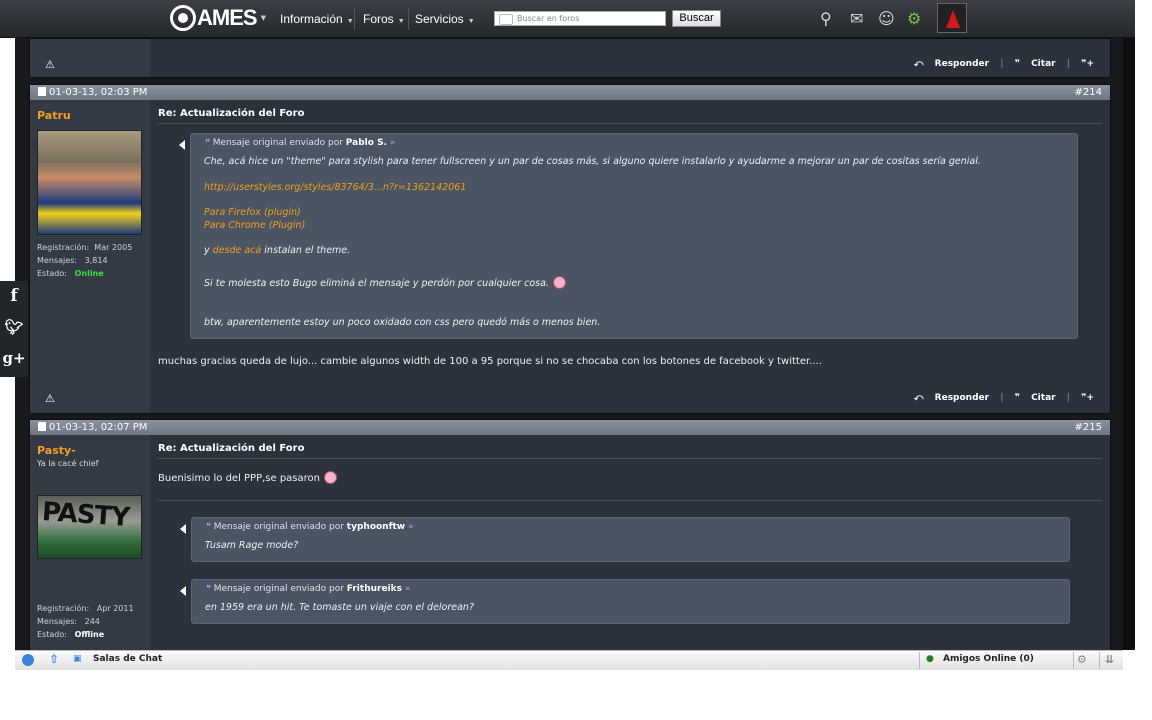 Image resolution: width=1152 pixels, height=720 pixels. Describe the element at coordinates (1088, 92) in the screenshot. I see `post-number: #214` at that location.